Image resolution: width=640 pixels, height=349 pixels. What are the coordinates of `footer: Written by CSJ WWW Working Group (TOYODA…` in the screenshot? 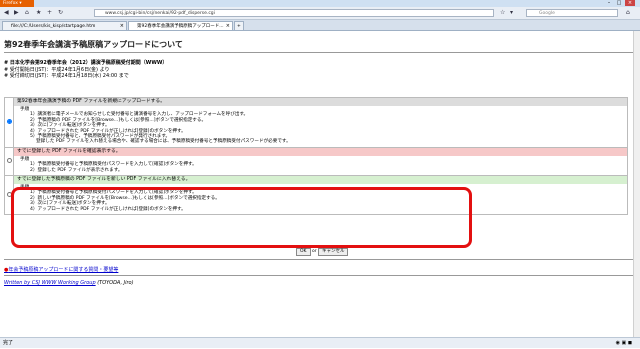 It's located at (69, 283).